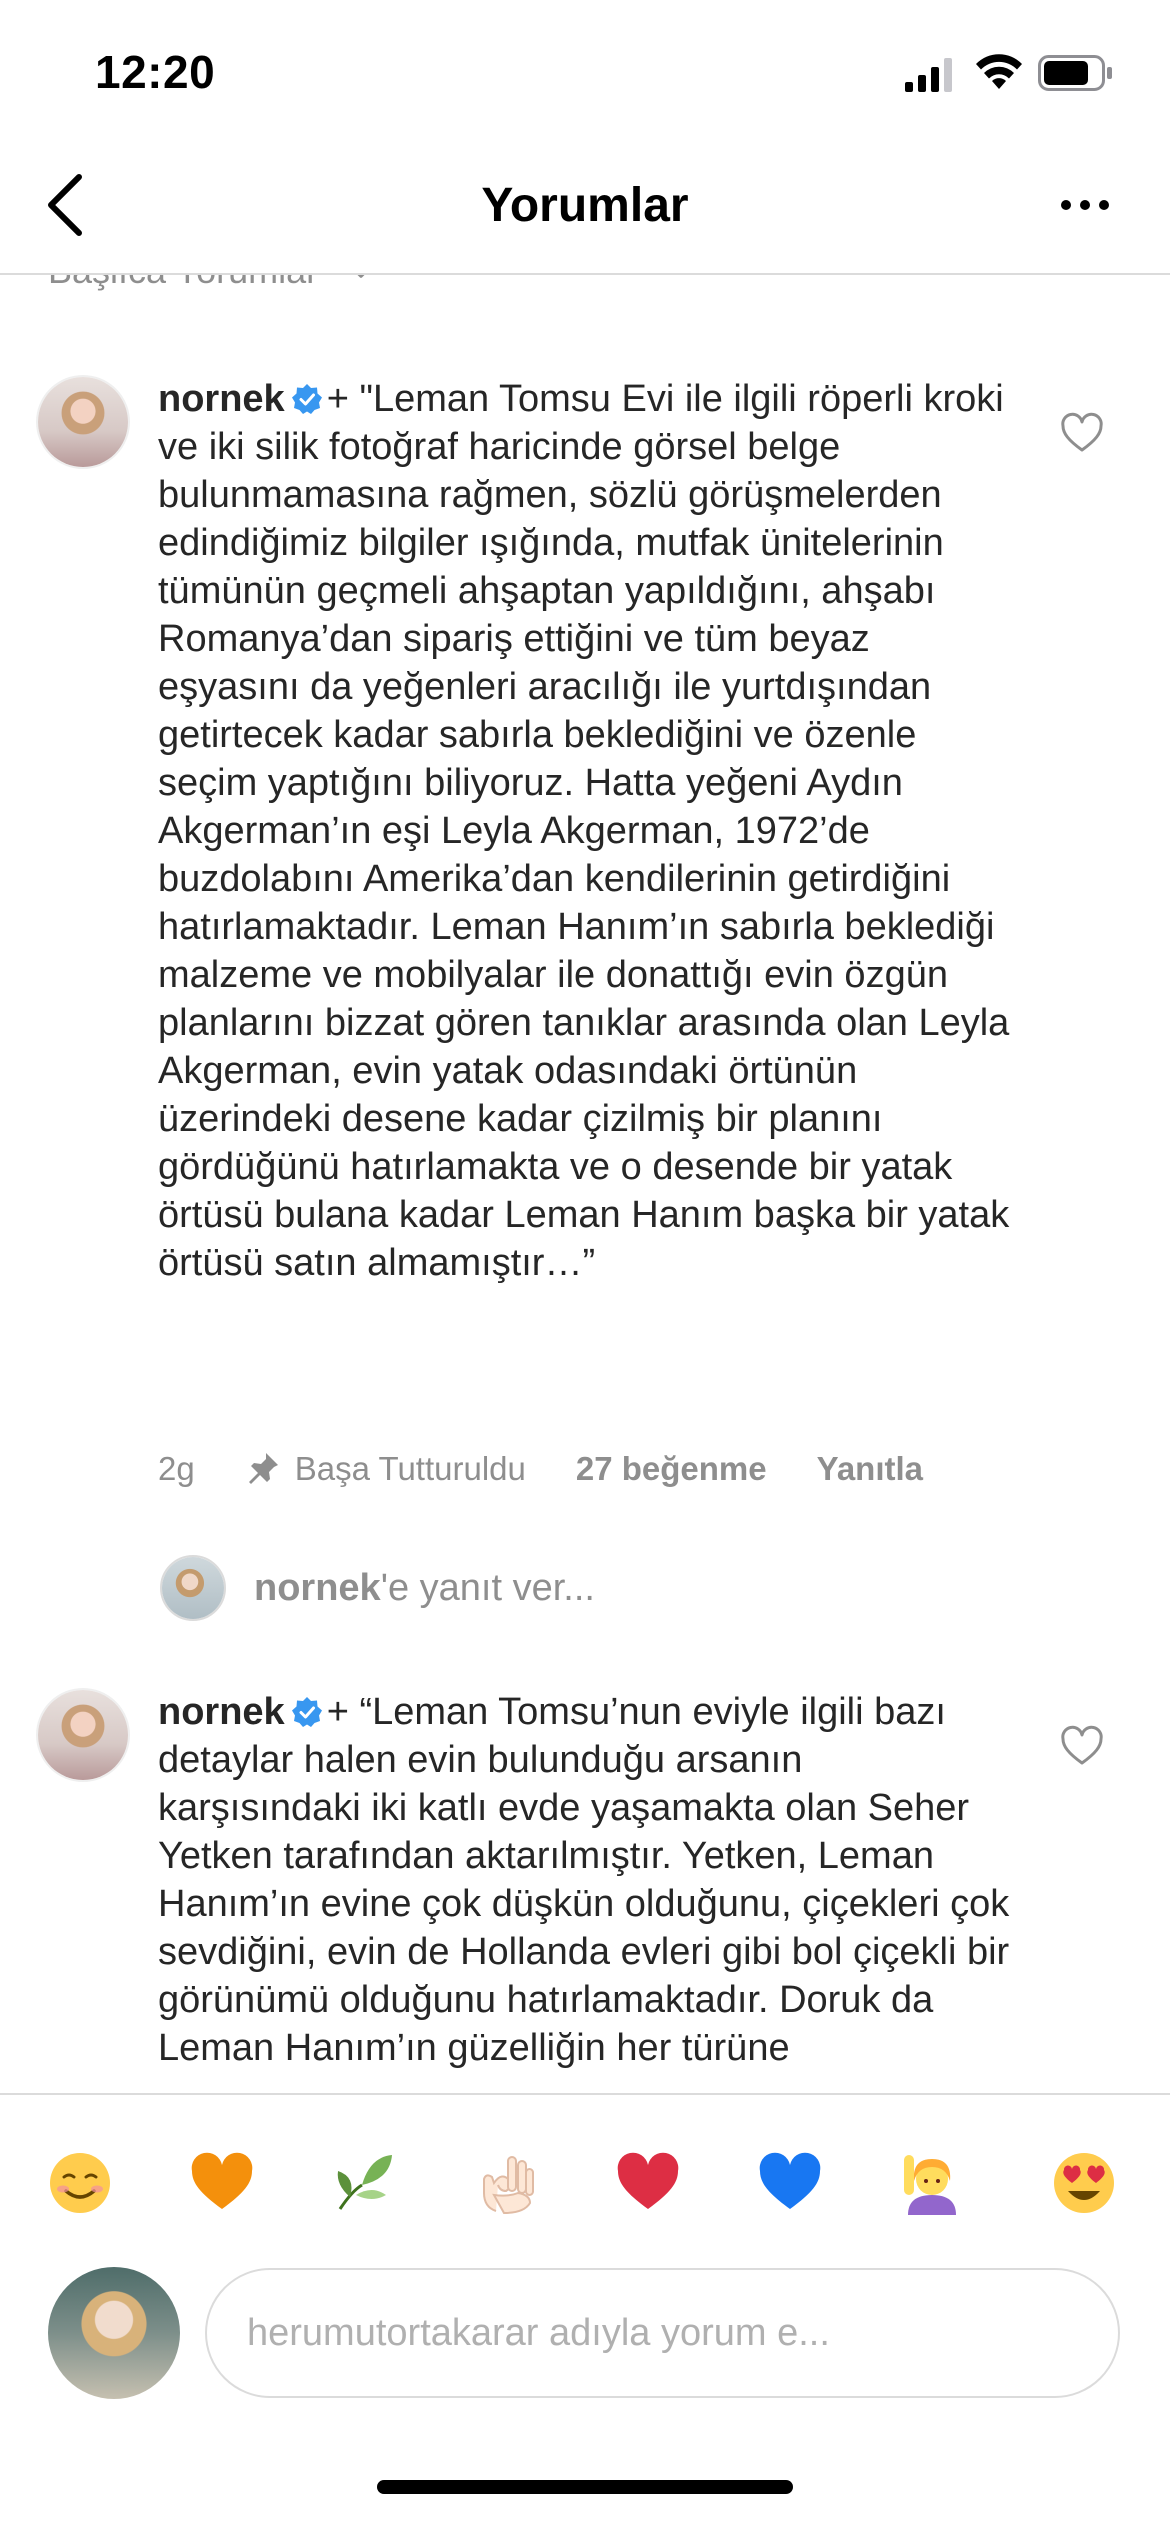 The height and width of the screenshot is (2532, 1170). I want to click on red-heart-emoji, so click(648, 2183).